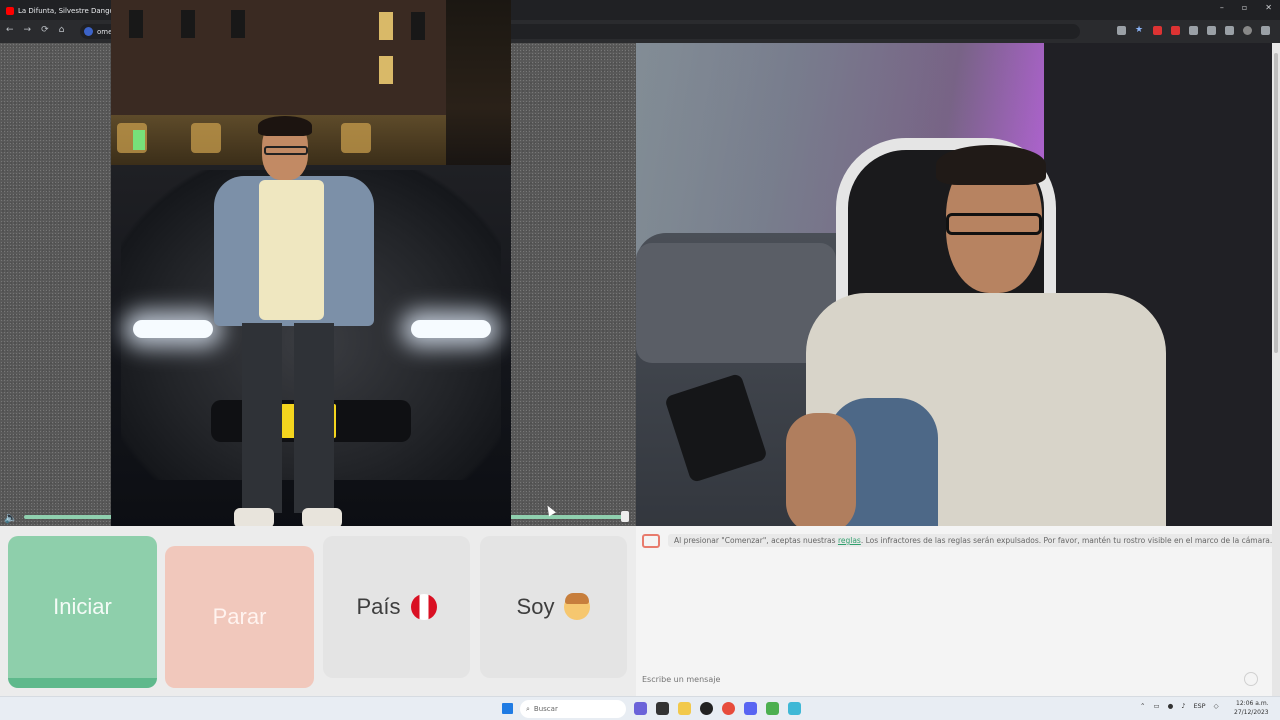 This screenshot has width=1280, height=720. What do you see at coordinates (750, 708) in the screenshot?
I see `discord-icon` at bounding box center [750, 708].